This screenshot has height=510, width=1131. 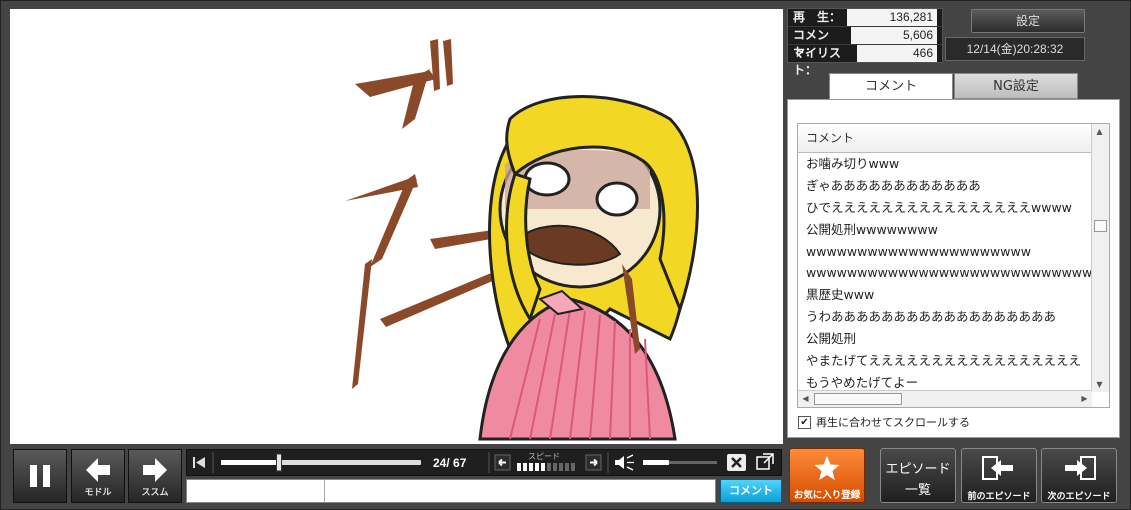 I want to click on scroll-sync-option: ✔ 再生に合わせてスクロールする, so click(x=884, y=422).